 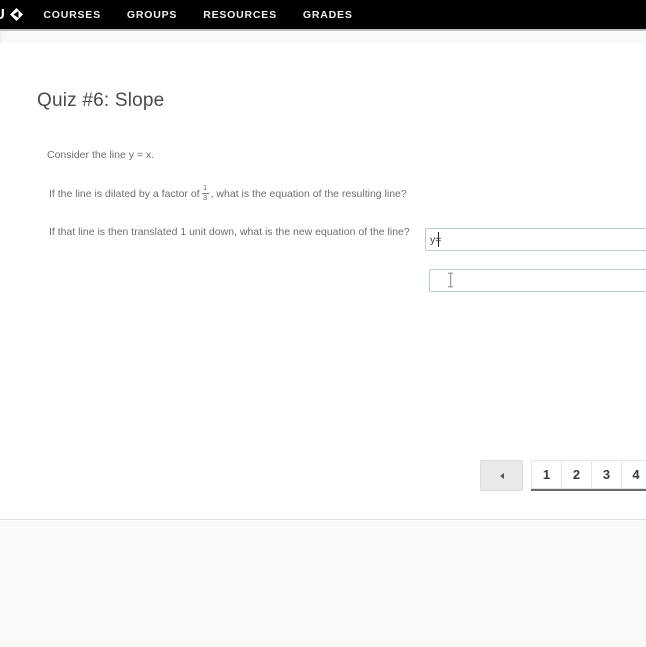 What do you see at coordinates (101, 155) in the screenshot?
I see `quiz-intro-text: Consider the line y = x.` at bounding box center [101, 155].